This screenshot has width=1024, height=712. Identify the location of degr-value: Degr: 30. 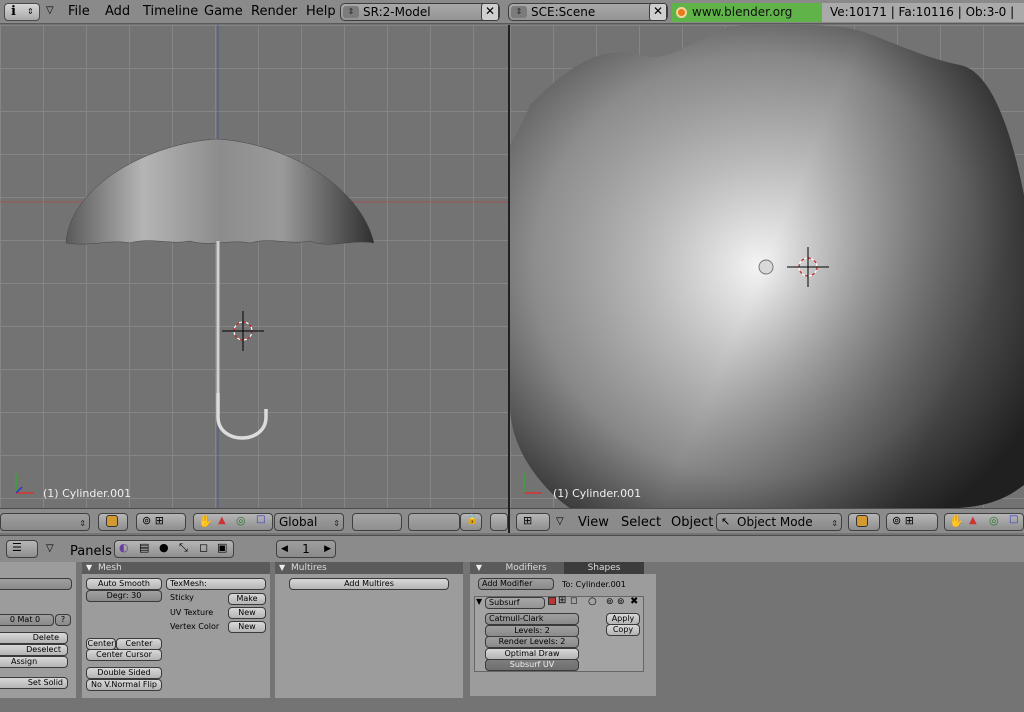
(124, 595).